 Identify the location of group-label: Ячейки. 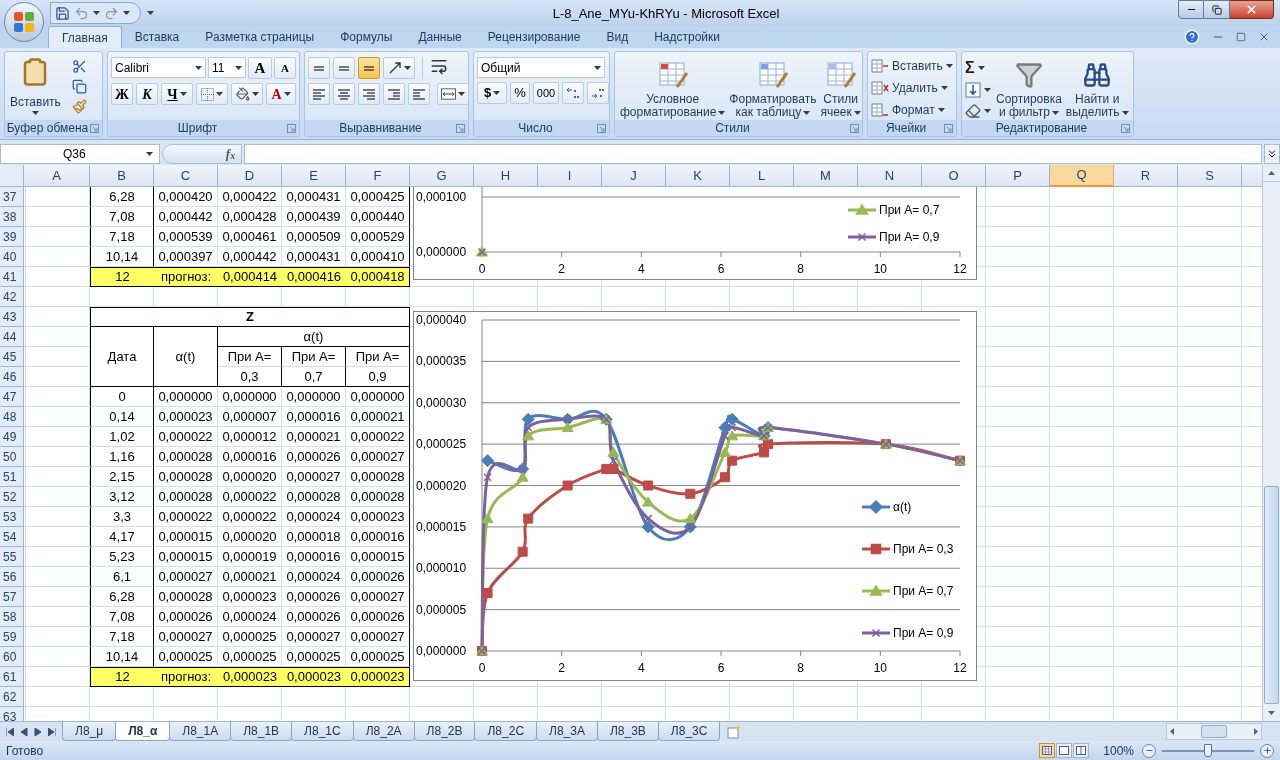
(906, 128).